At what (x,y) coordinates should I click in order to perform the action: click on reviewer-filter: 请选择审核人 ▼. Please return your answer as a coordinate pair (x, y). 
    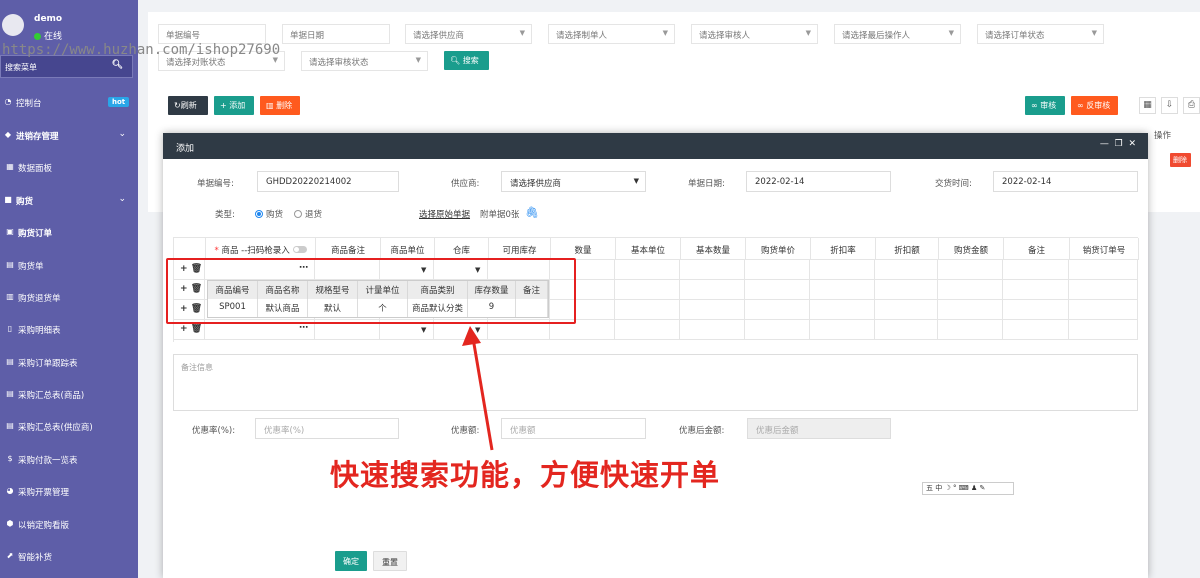
    Looking at the image, I should click on (754, 34).